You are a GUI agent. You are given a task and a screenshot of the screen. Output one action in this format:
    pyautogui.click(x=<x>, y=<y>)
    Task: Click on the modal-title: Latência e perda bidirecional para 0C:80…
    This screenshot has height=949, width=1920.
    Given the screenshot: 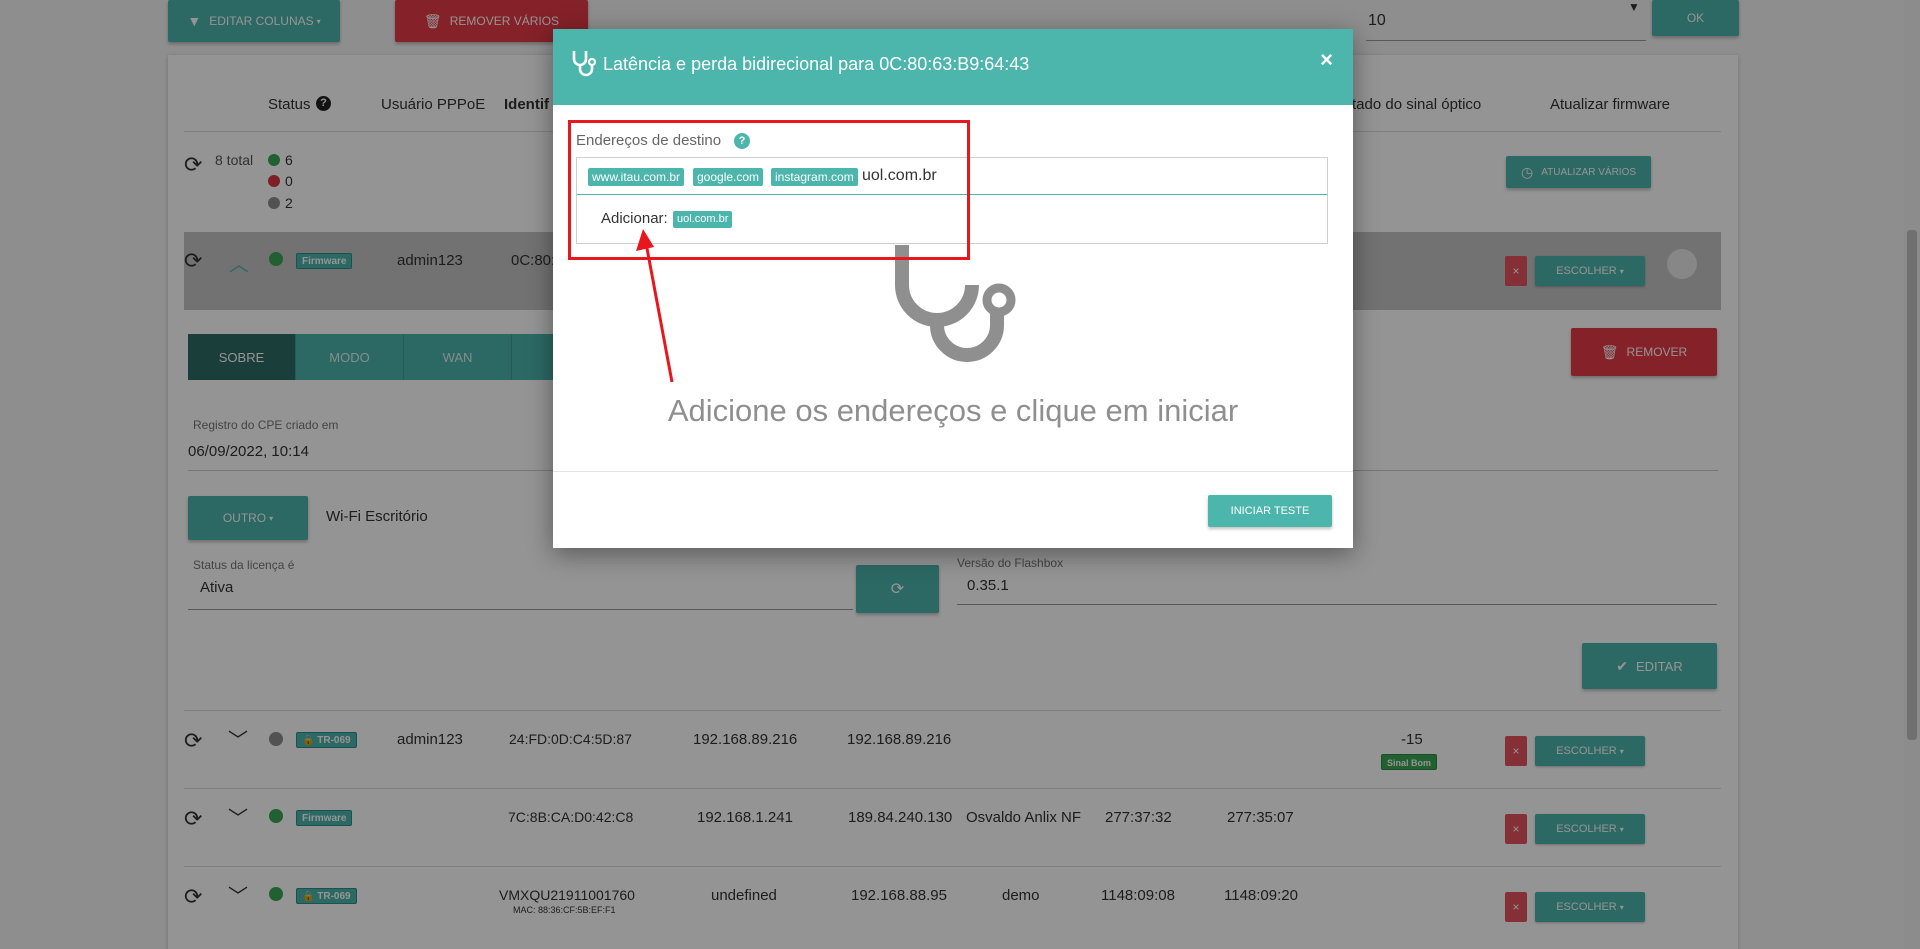 What is the action you would take?
    pyautogui.click(x=816, y=64)
    